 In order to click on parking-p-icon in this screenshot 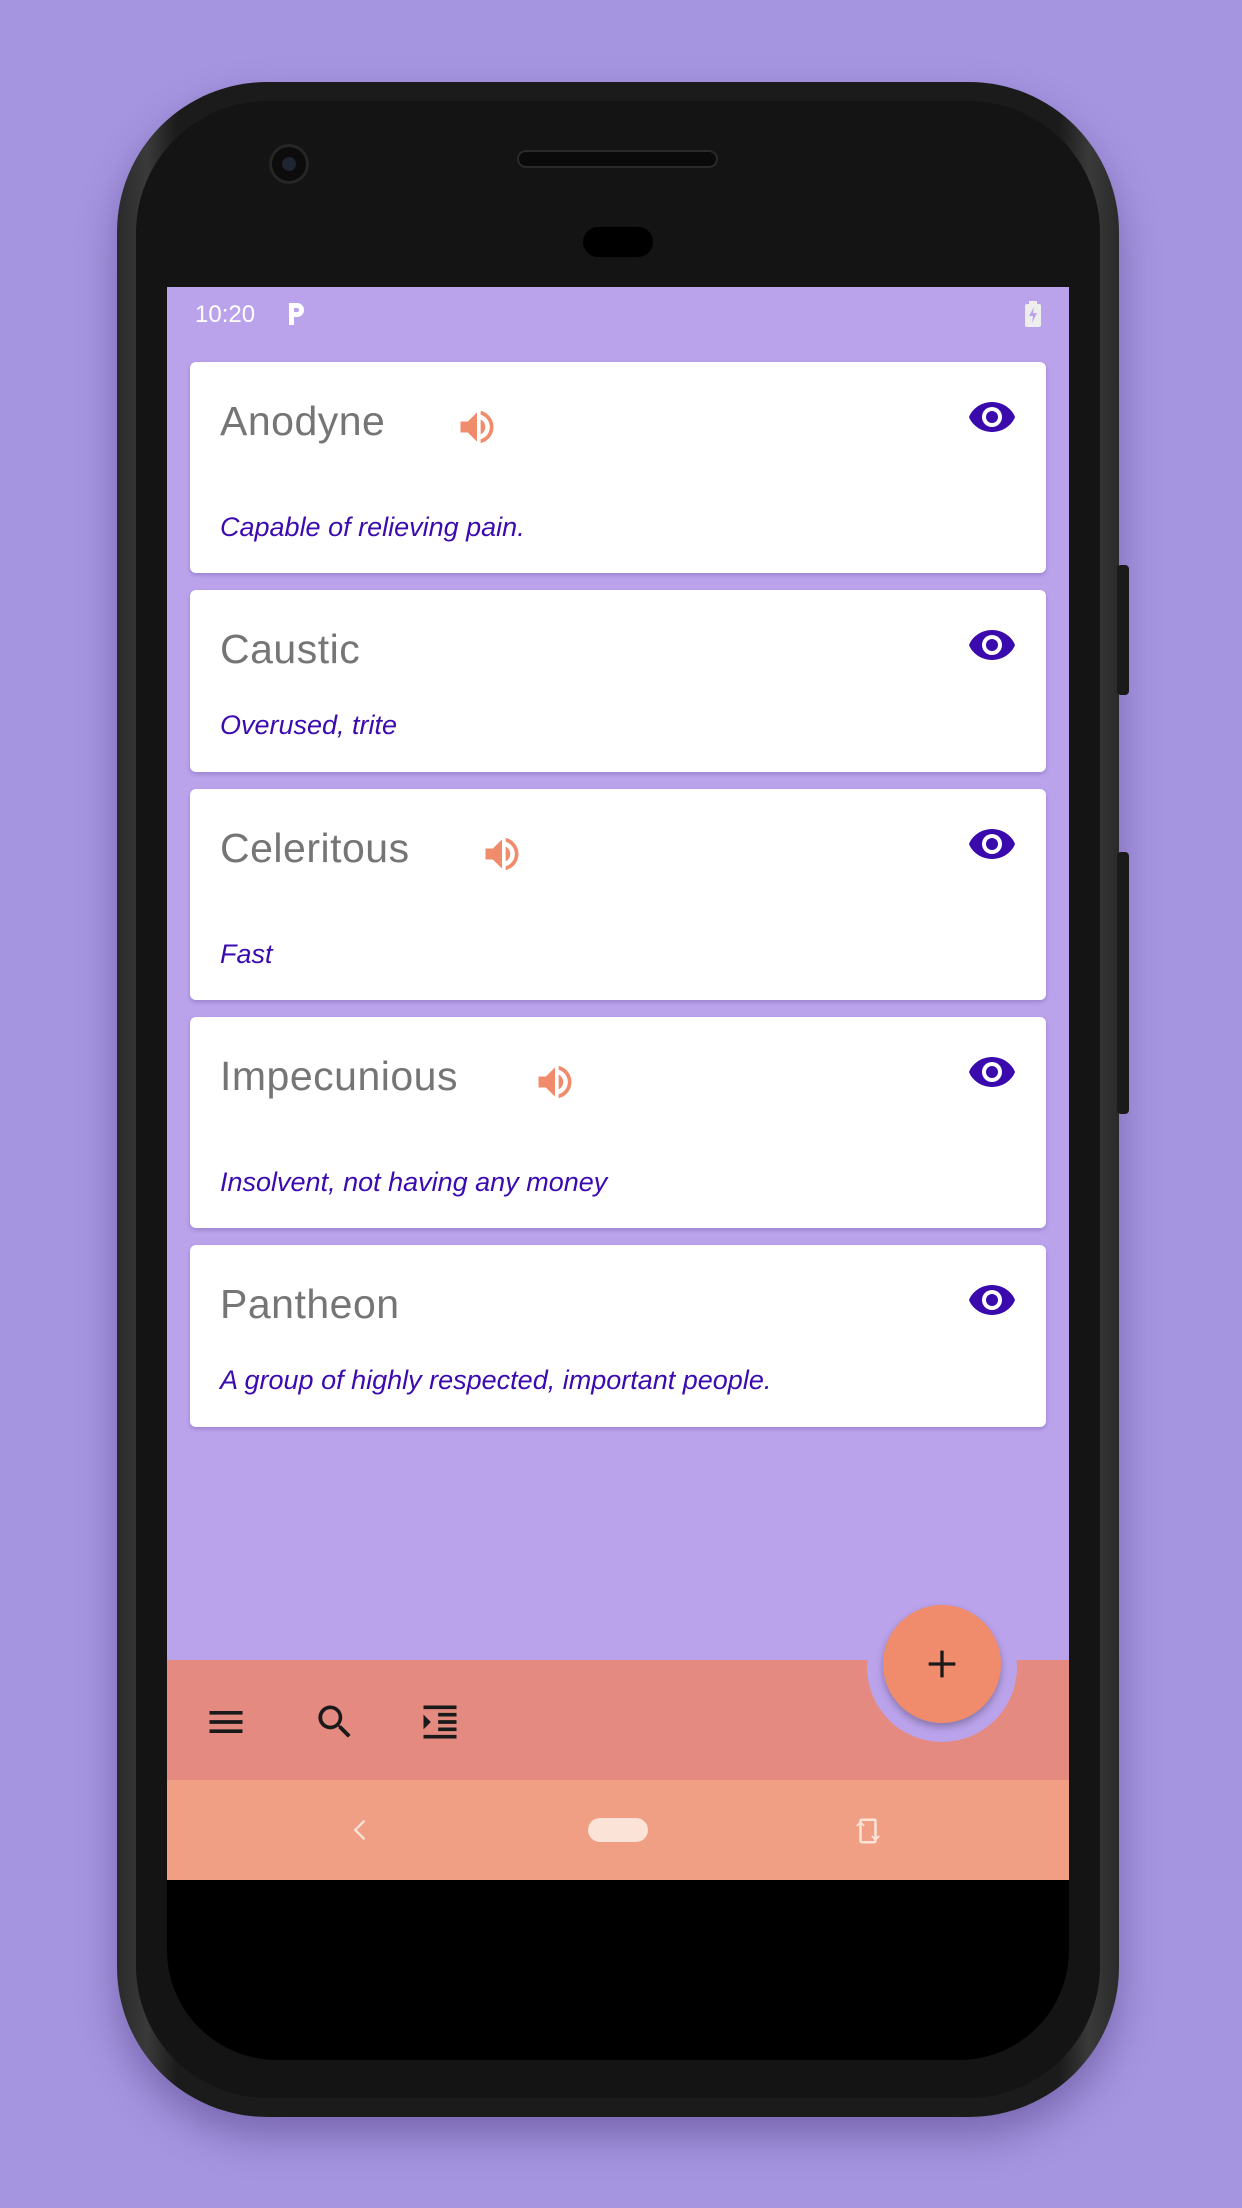, I will do `click(296, 314)`.